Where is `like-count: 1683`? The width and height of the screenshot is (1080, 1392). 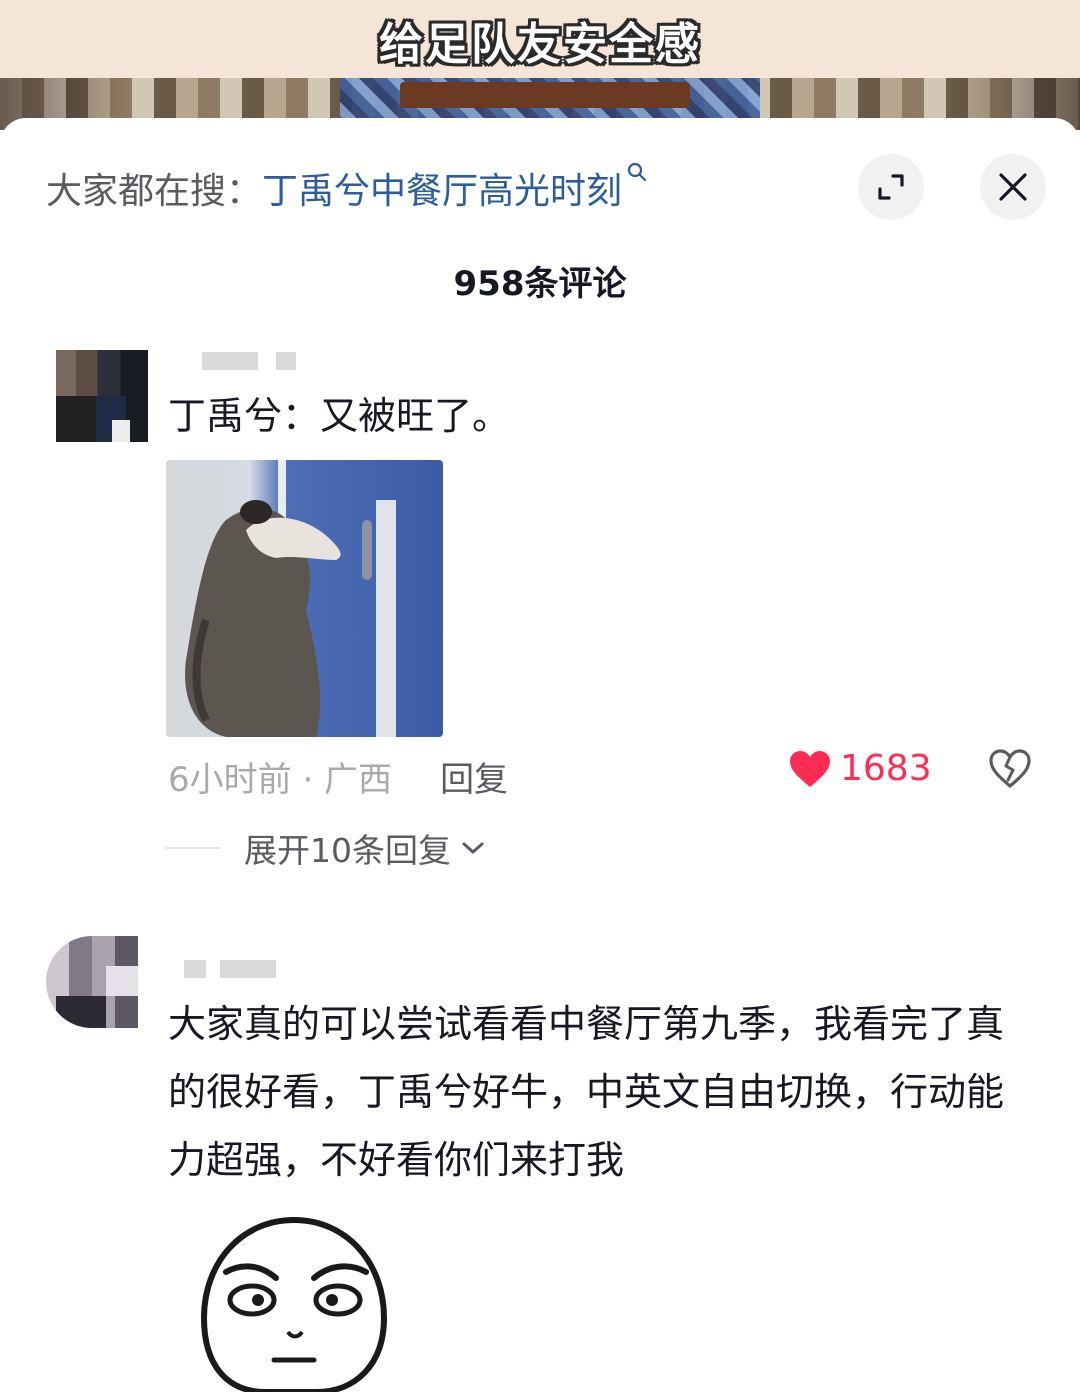 like-count: 1683 is located at coordinates (886, 768).